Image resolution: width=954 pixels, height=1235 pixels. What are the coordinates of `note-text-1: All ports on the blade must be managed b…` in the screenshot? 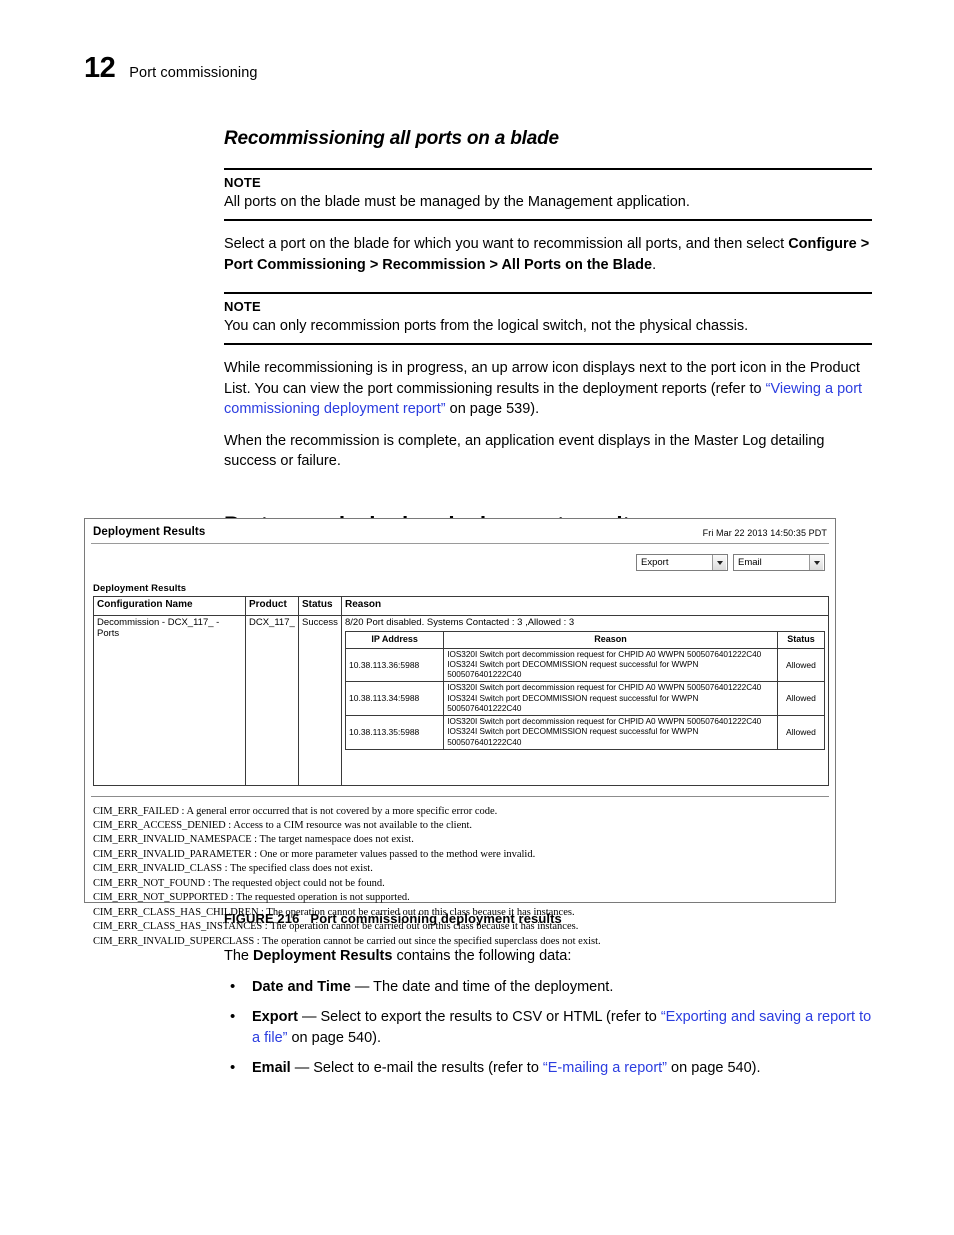 It's located at (457, 202).